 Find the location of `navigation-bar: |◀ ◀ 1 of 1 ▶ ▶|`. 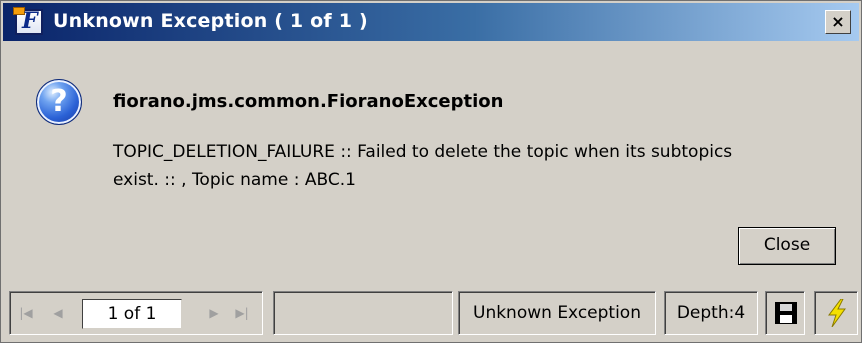

navigation-bar: |◀ ◀ 1 of 1 ▶ ▶| is located at coordinates (136, 313).